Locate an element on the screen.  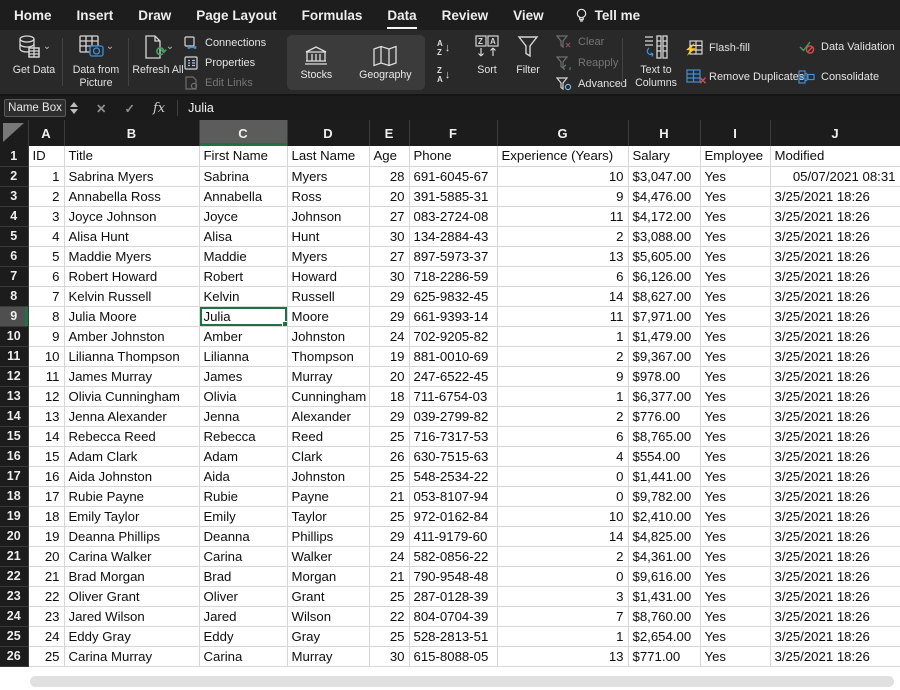
cell-H3: $4,476.00 is located at coordinates (664, 196).